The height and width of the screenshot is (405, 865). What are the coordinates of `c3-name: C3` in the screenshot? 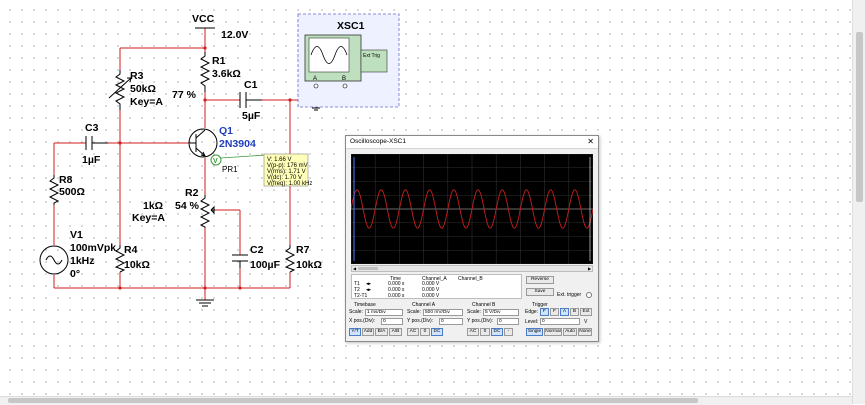 It's located at (92, 128).